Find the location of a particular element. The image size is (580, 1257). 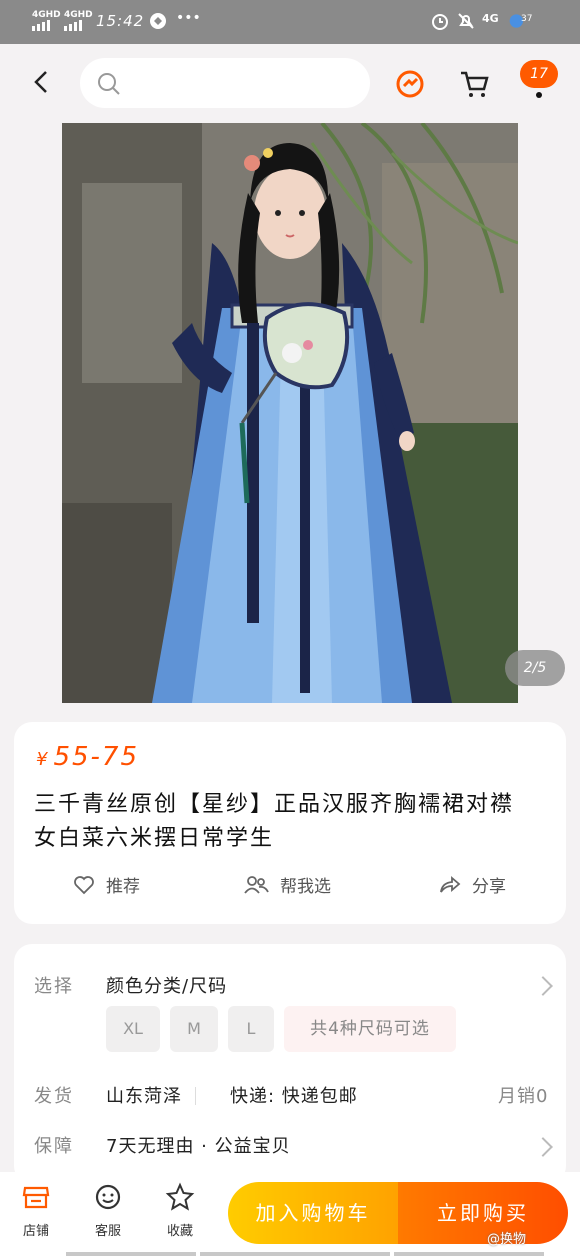

select-label: 选择 is located at coordinates (54, 986).